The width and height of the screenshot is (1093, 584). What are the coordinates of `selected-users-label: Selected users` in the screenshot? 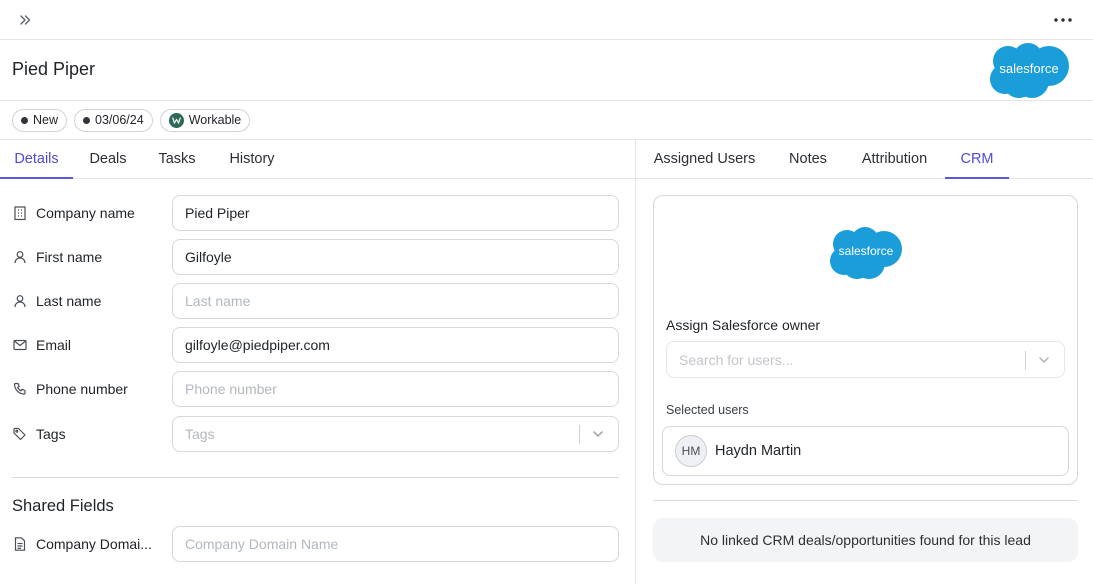 It's located at (707, 410).